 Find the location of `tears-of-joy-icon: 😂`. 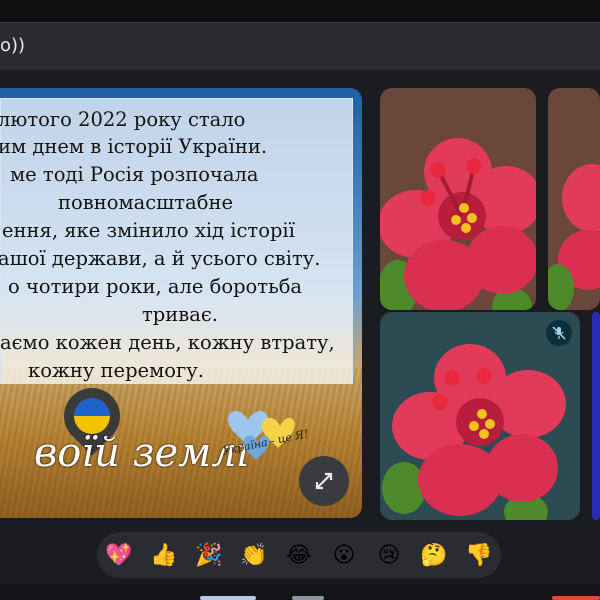

tears-of-joy-icon: 😂 is located at coordinates (299, 555).